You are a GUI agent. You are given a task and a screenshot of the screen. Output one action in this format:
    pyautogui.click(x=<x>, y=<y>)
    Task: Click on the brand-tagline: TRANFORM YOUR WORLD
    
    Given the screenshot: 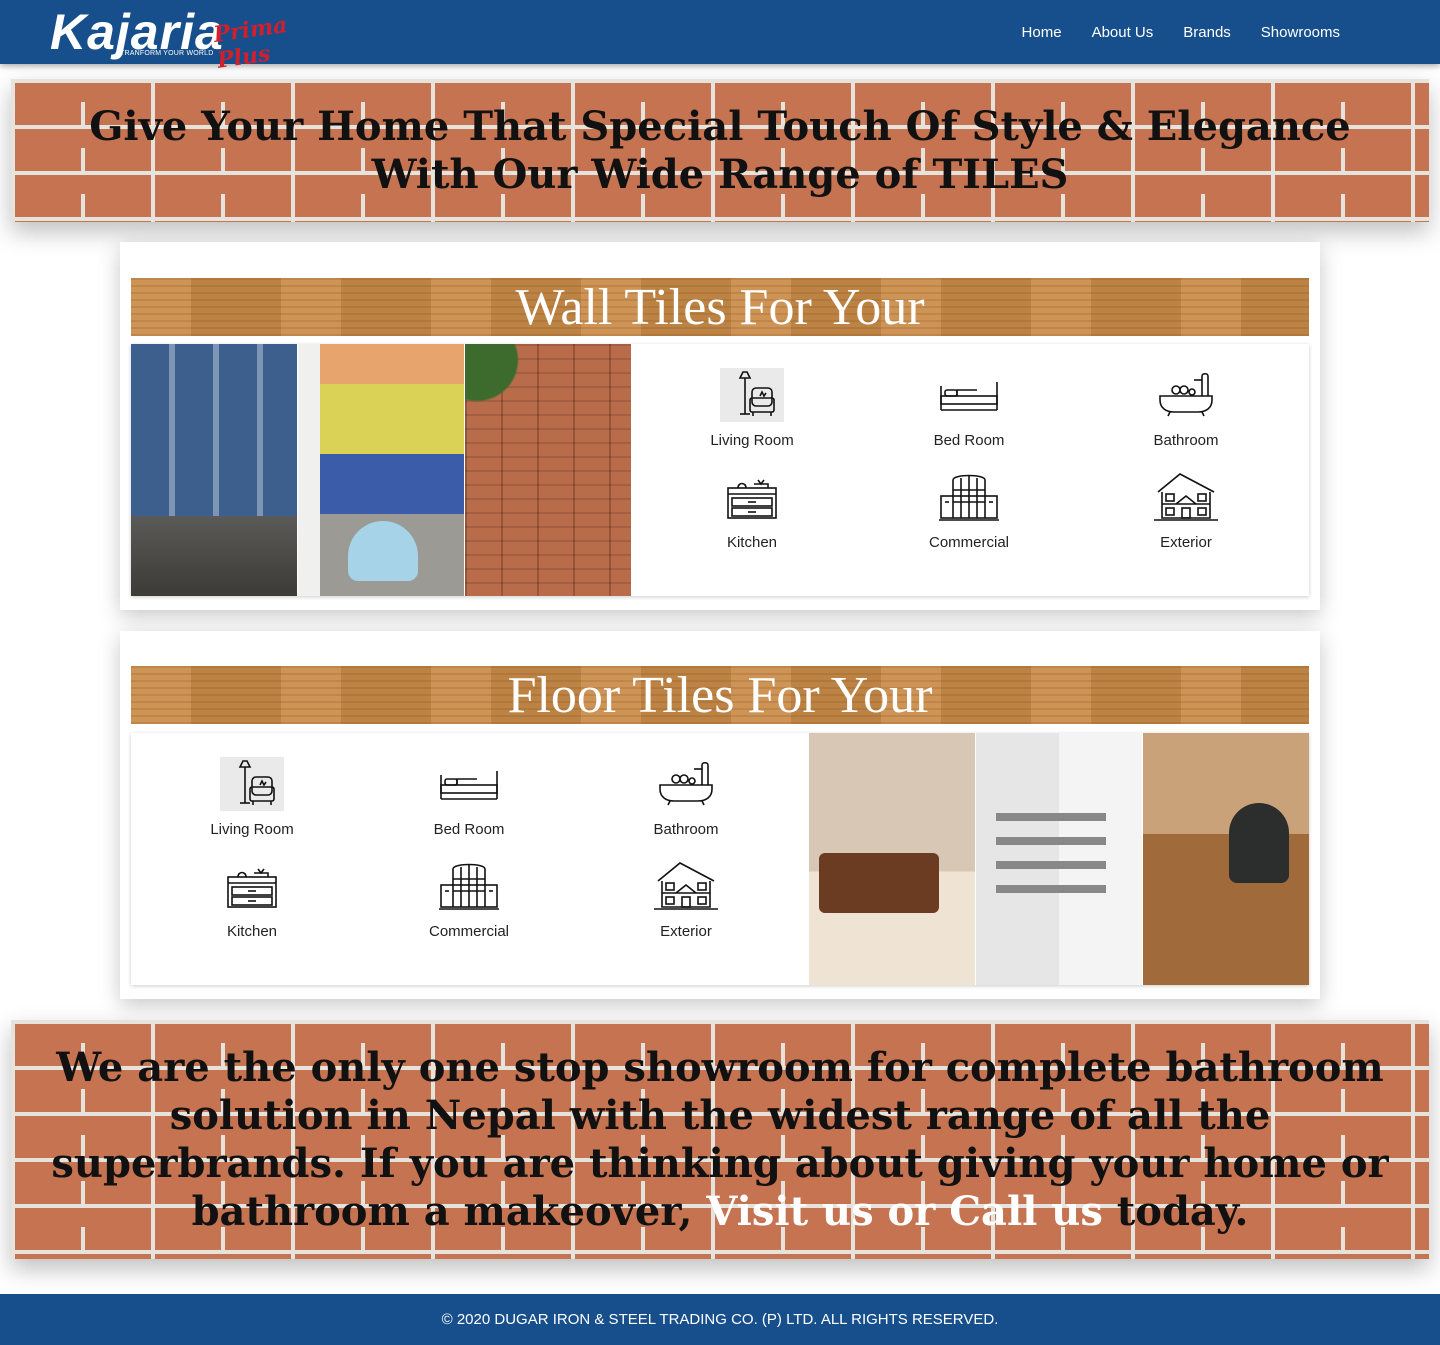 What is the action you would take?
    pyautogui.click(x=167, y=53)
    